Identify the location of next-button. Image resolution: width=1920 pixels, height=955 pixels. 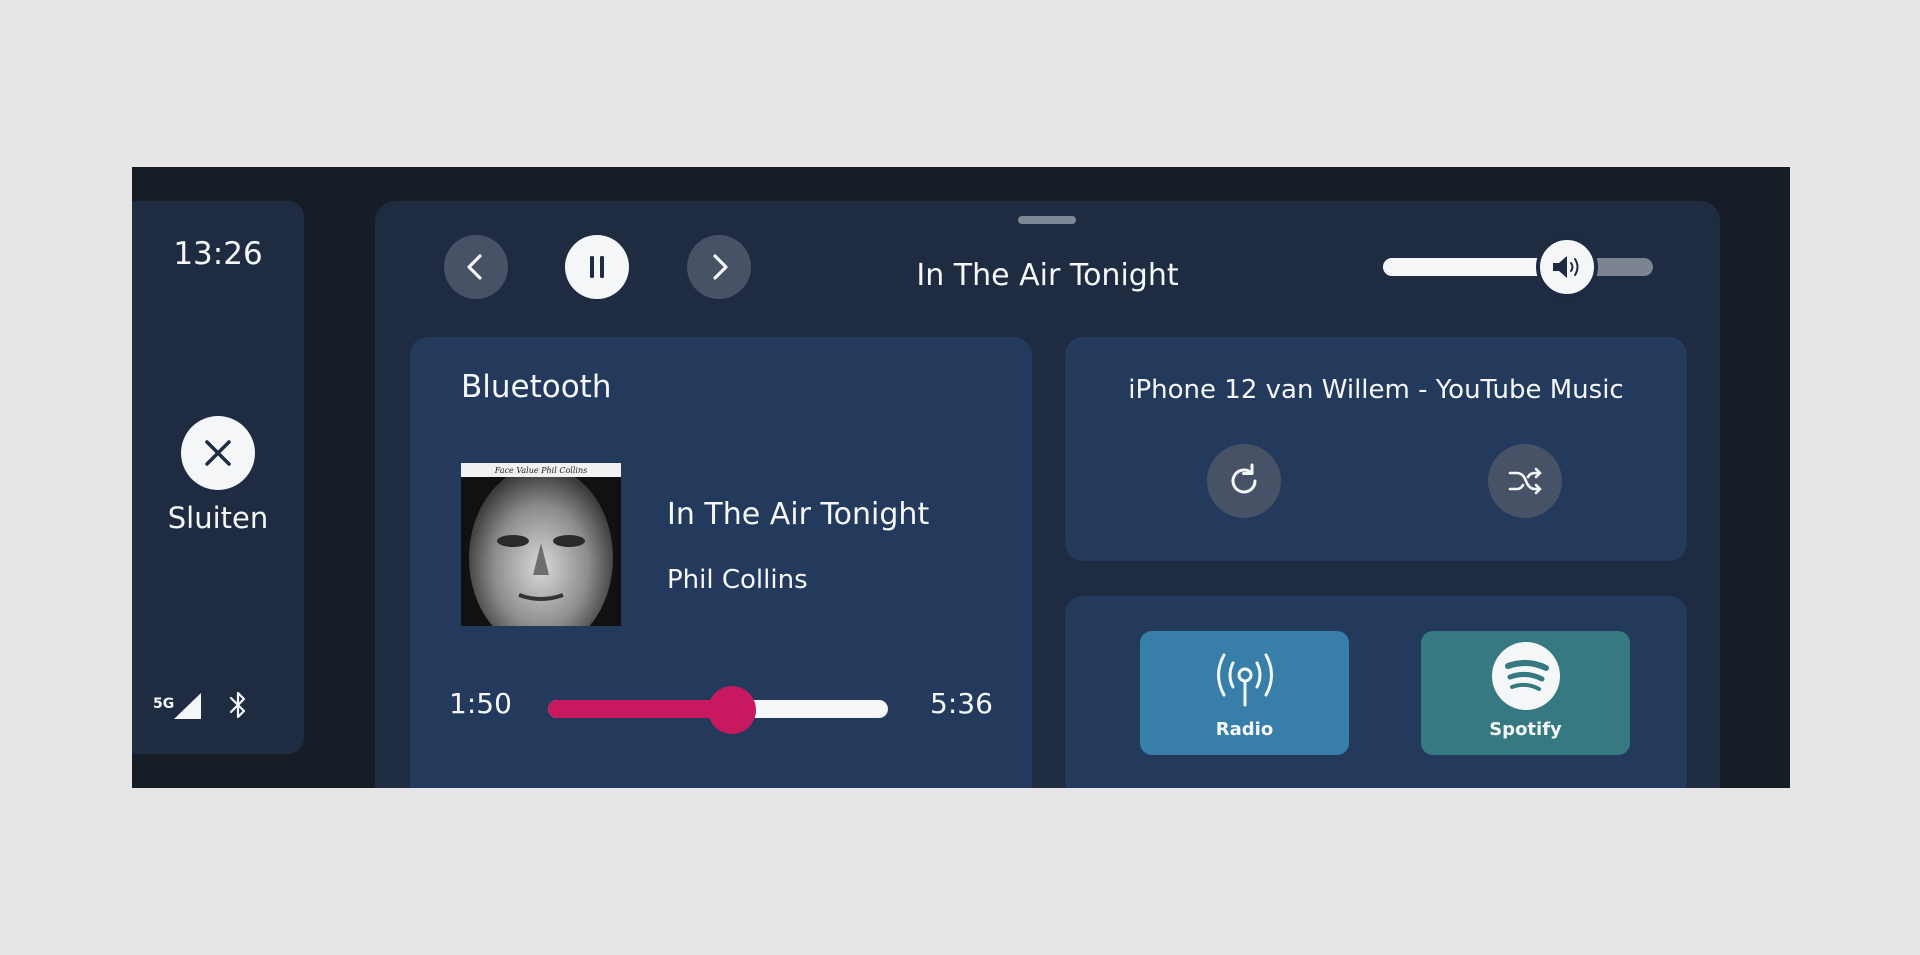
(719, 267).